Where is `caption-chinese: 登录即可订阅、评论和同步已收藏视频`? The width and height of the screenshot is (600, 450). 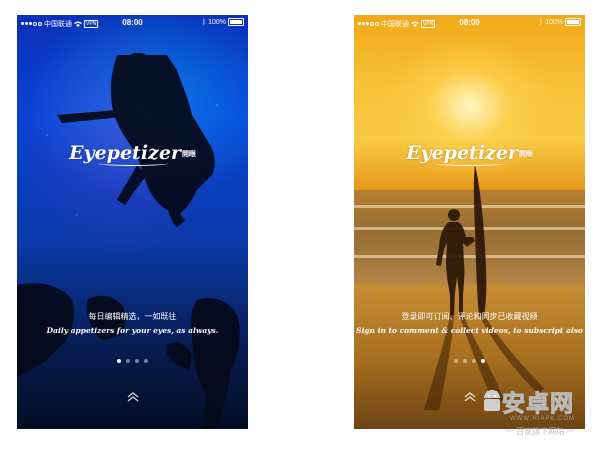 caption-chinese: 登录即可订阅、评论和同步已收藏视频 is located at coordinates (469, 316).